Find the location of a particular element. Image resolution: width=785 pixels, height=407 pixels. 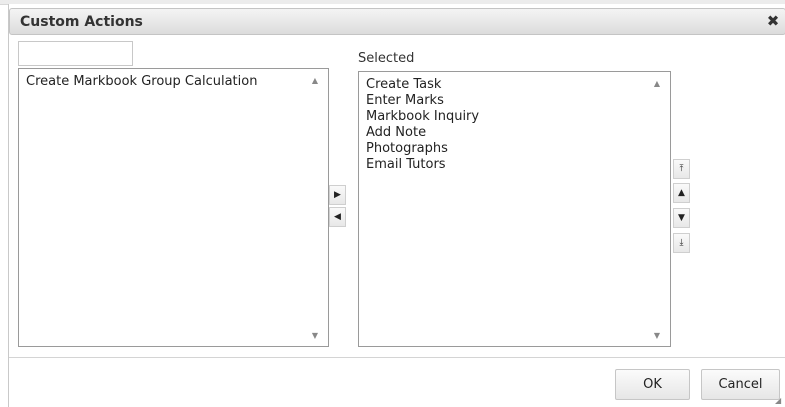

move-down-icon: ▼ is located at coordinates (681, 218).